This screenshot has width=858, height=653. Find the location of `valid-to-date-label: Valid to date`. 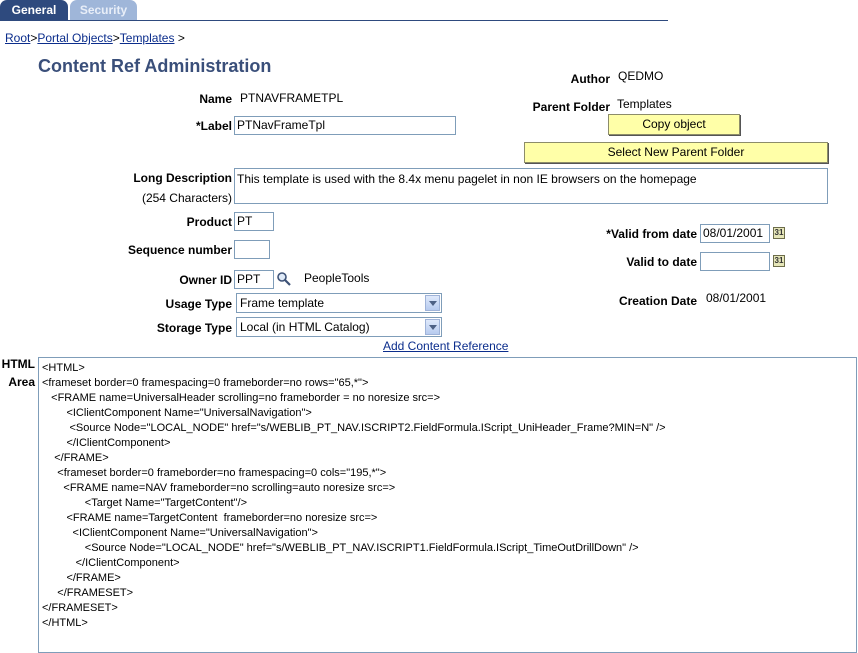

valid-to-date-label: Valid to date is located at coordinates (661, 262).